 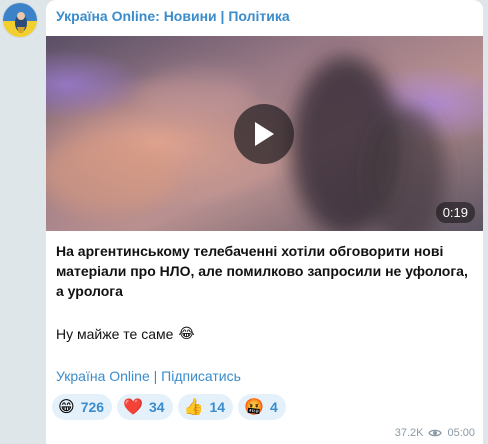 What do you see at coordinates (186, 333) in the screenshot?
I see `tears-of-joy-emoji-icon: 😂` at bounding box center [186, 333].